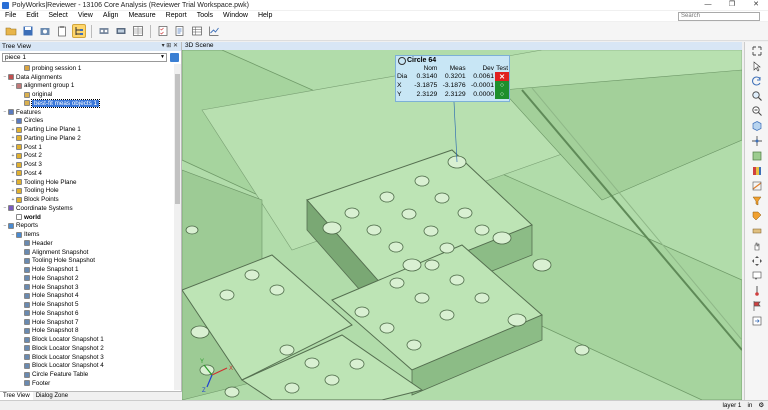 This screenshot has width=768, height=410. I want to click on select-button, so click(756, 65).